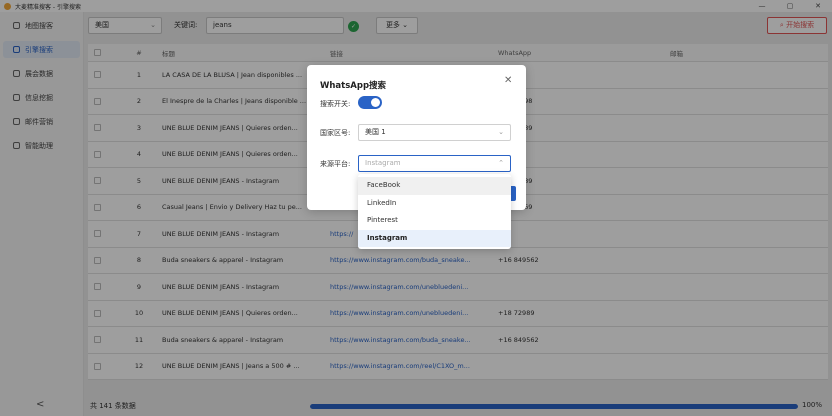 This screenshot has height=416, width=832. I want to click on search-switch-toggle, so click(370, 102).